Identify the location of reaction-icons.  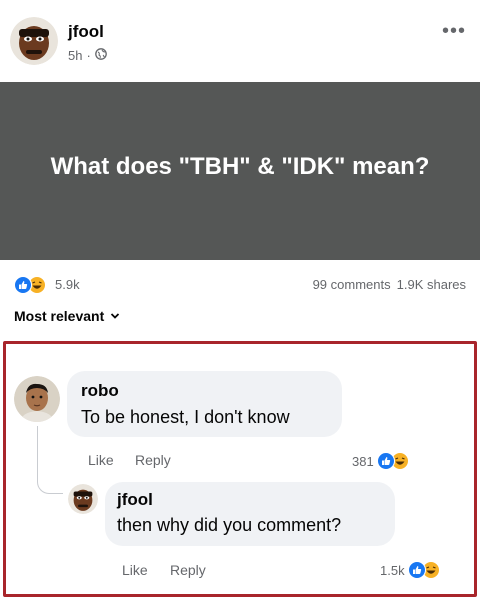
(30, 285).